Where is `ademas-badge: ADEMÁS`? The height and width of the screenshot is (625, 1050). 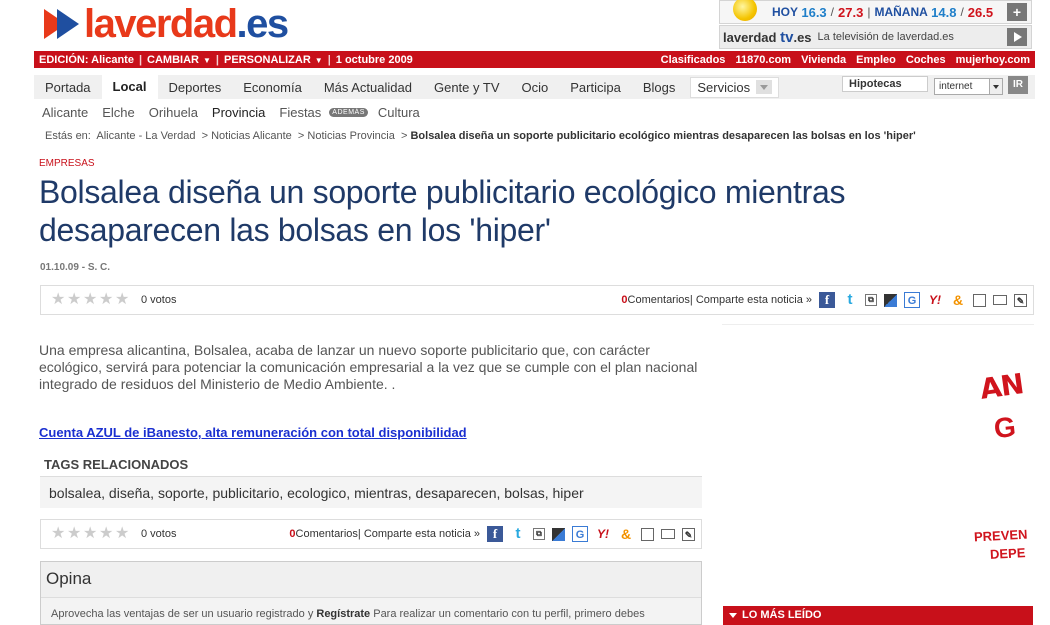 ademas-badge: ADEMÁS is located at coordinates (348, 112).